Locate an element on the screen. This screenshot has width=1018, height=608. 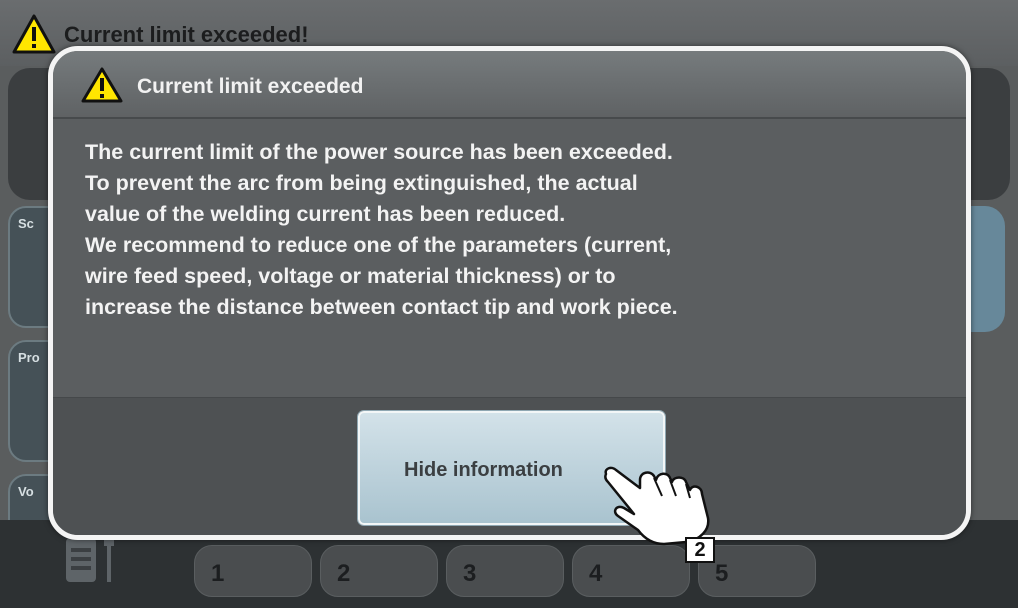
tab-2: 2 is located at coordinates (379, 571).